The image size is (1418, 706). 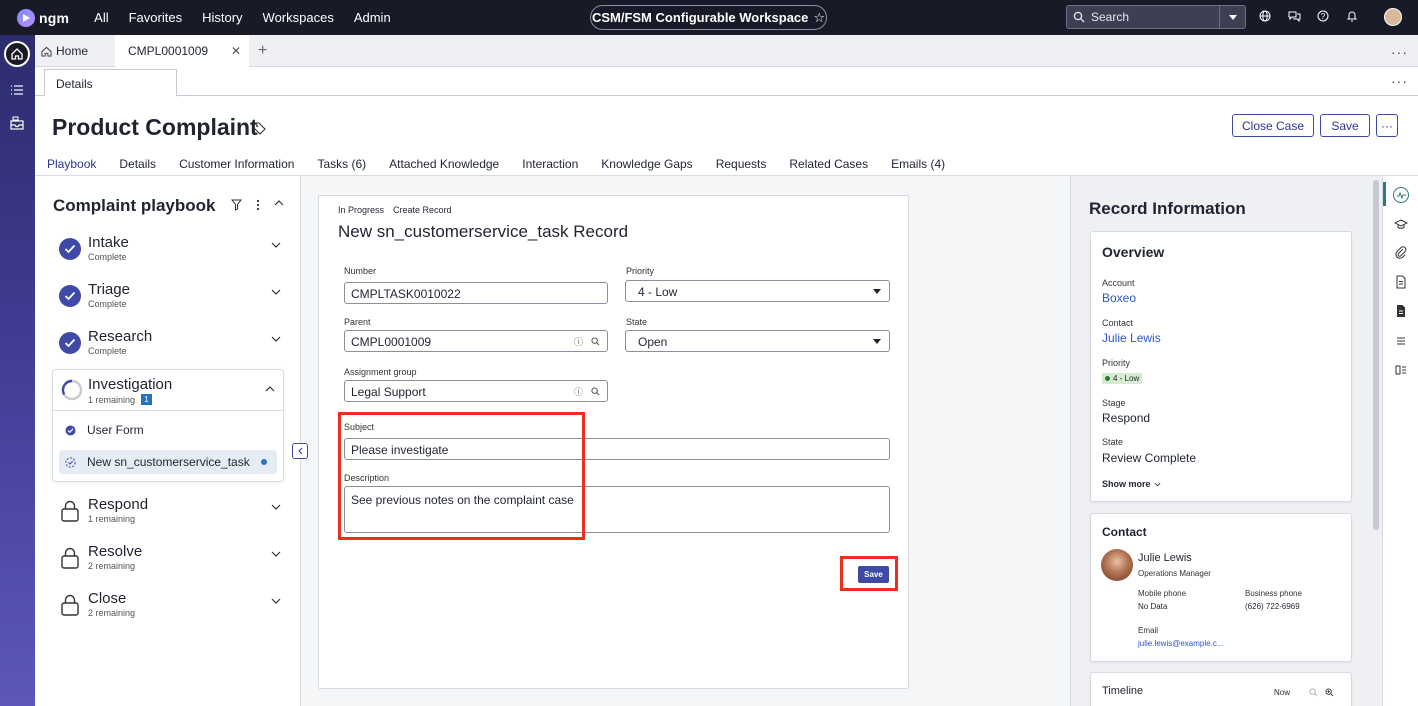 What do you see at coordinates (476, 391) in the screenshot?
I see `assignment-group-field: Legal Support ⓘ` at bounding box center [476, 391].